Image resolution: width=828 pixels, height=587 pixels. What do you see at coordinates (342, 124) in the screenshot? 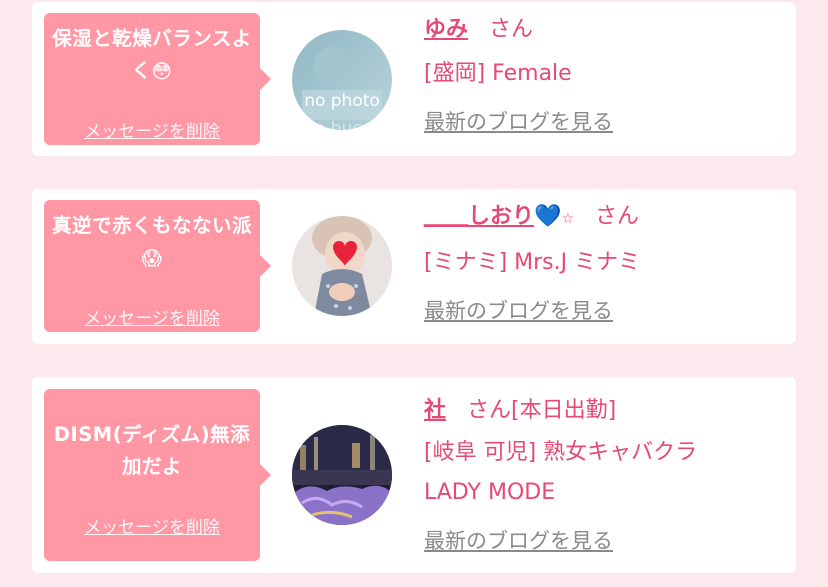
I see `svg-text: no photo` at bounding box center [342, 124].